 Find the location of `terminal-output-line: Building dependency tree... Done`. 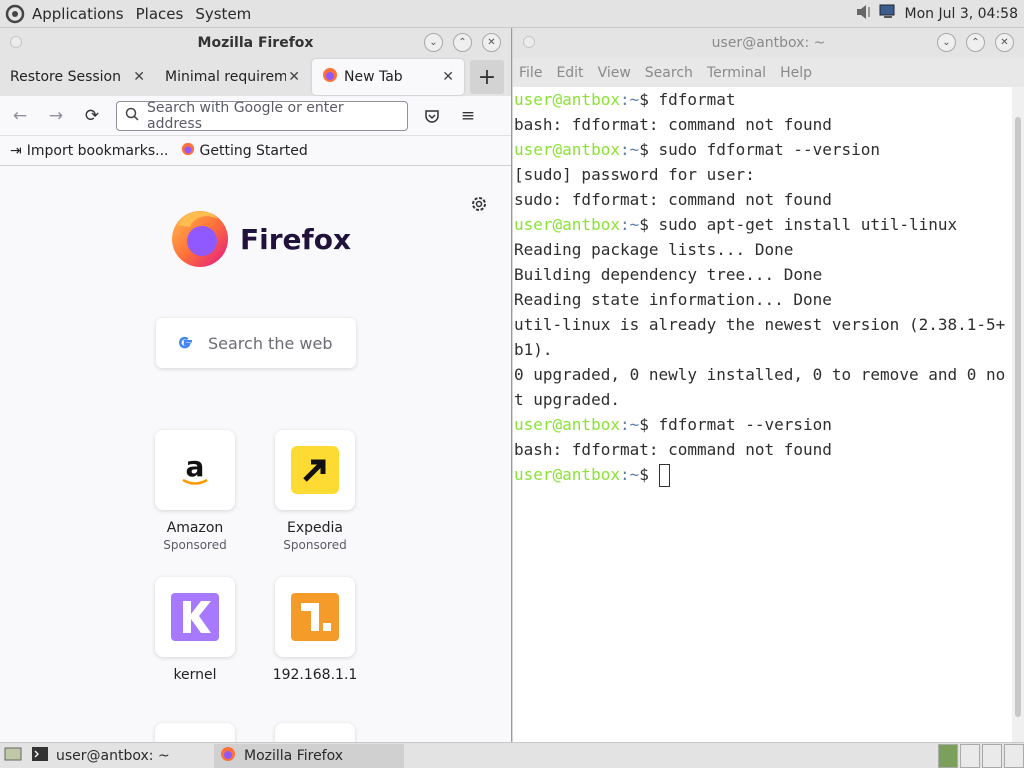

terminal-output-line: Building dependency tree... Done is located at coordinates (761, 274).